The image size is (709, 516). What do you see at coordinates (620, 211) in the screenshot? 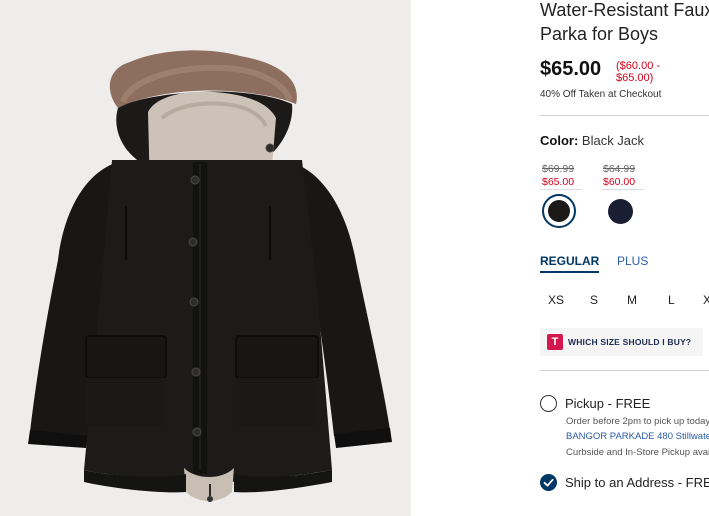
I see `color-swatch-navy` at bounding box center [620, 211].